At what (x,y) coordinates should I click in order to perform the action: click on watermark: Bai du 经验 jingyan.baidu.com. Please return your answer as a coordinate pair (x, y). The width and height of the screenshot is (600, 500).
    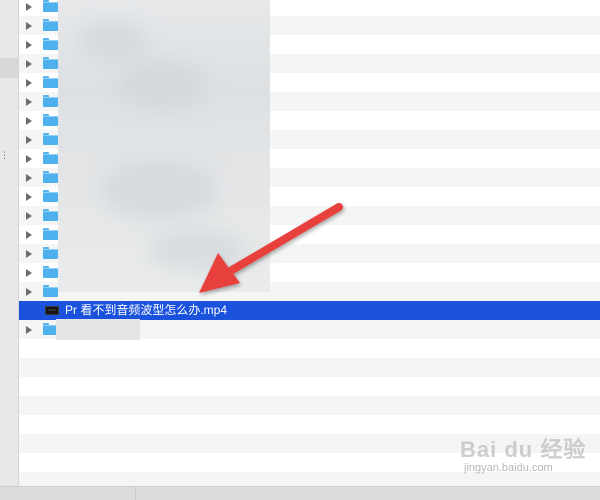
    Looking at the image, I should click on (525, 457).